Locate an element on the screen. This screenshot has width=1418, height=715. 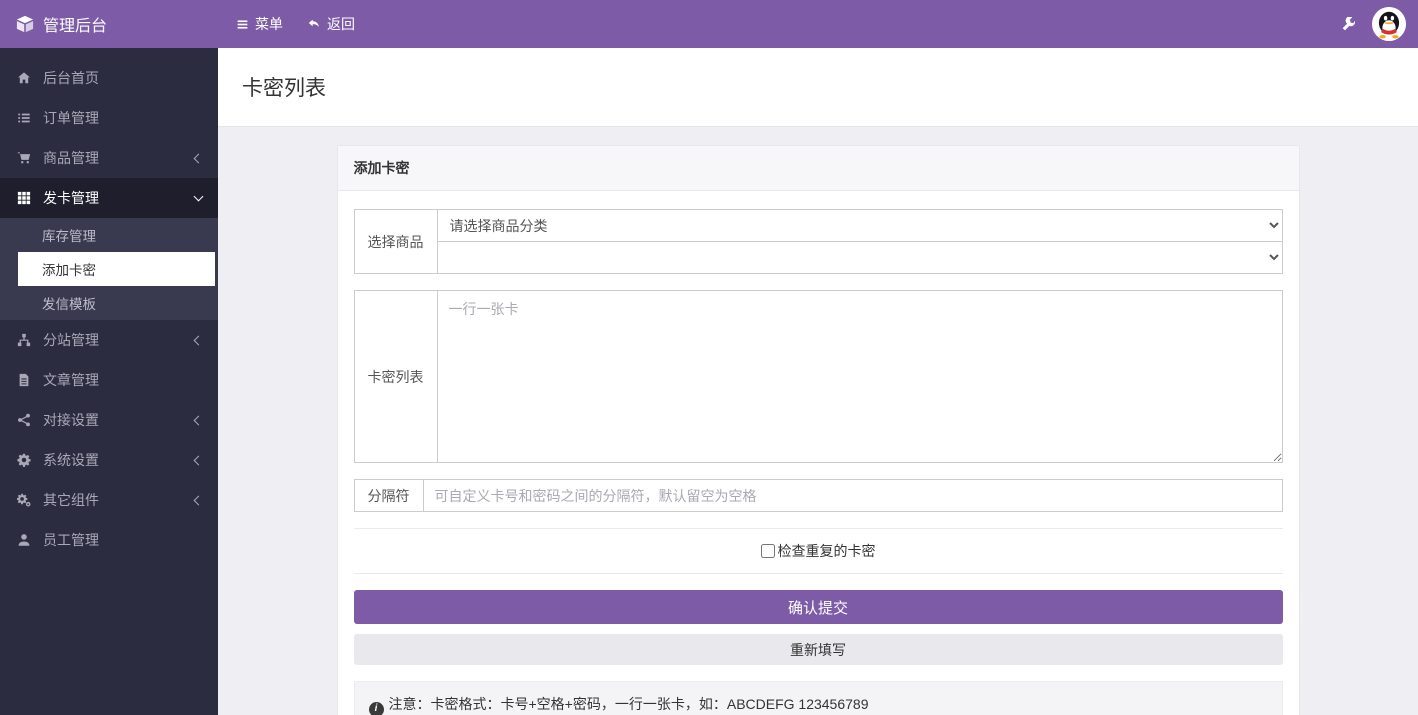
sidebar-item-label: 发卡管理 is located at coordinates (71, 198).